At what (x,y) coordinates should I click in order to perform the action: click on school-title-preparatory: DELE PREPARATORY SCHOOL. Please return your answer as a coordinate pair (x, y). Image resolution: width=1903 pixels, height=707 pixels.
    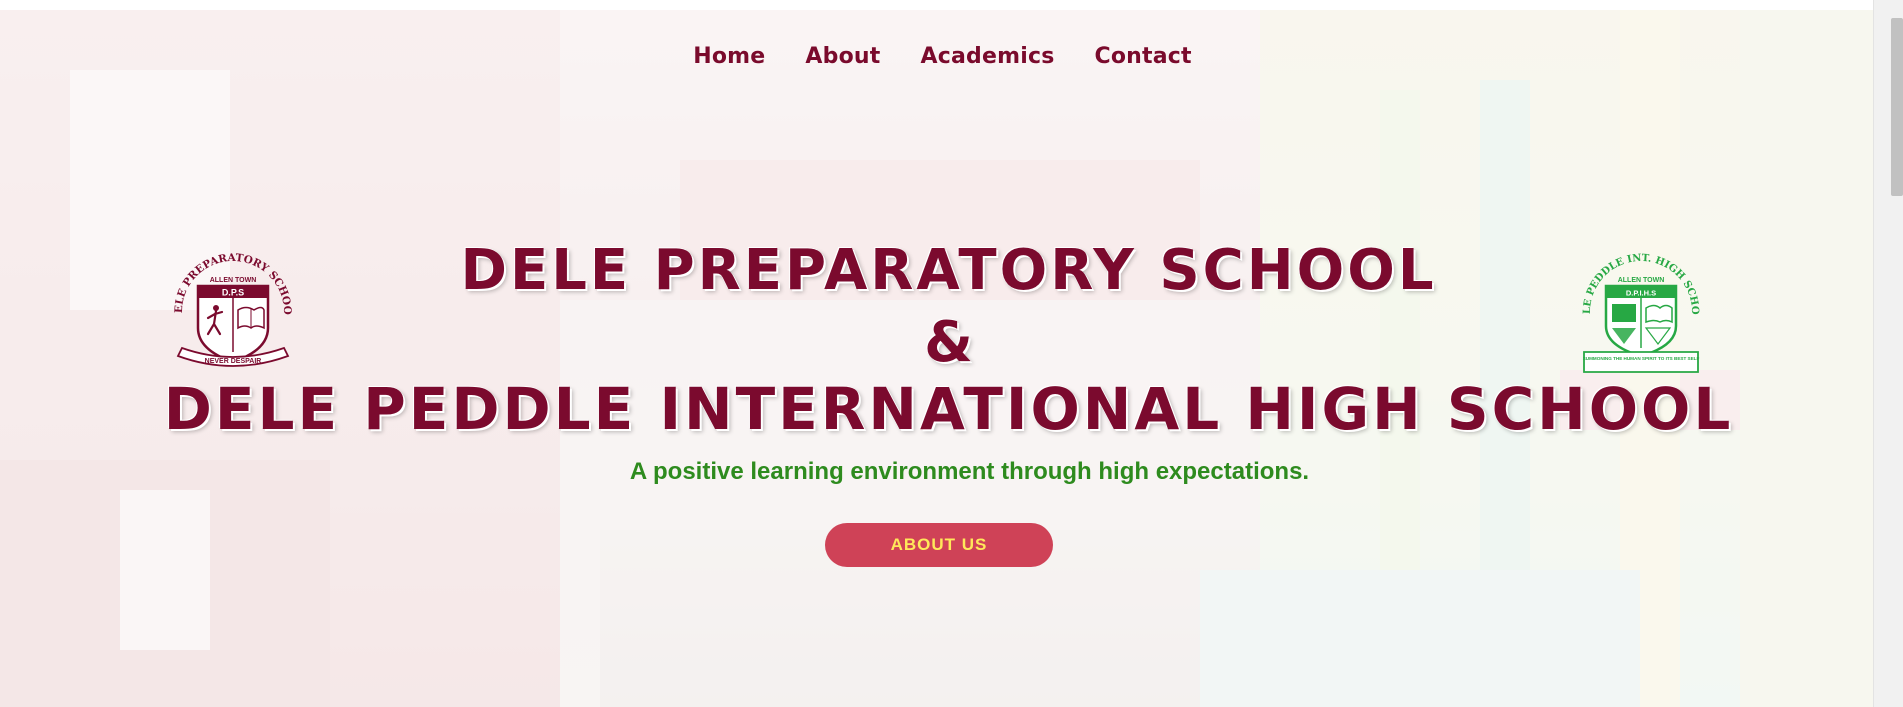
    Looking at the image, I should click on (948, 270).